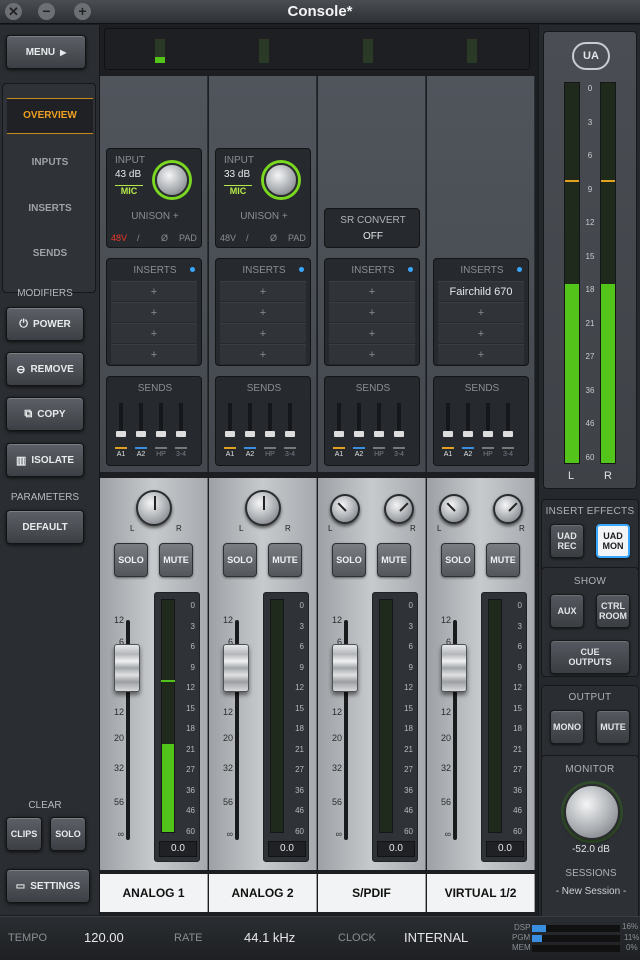 The image size is (640, 960). Describe the element at coordinates (408, 831) in the screenshot. I see `meter-scale-tick: 60` at that location.